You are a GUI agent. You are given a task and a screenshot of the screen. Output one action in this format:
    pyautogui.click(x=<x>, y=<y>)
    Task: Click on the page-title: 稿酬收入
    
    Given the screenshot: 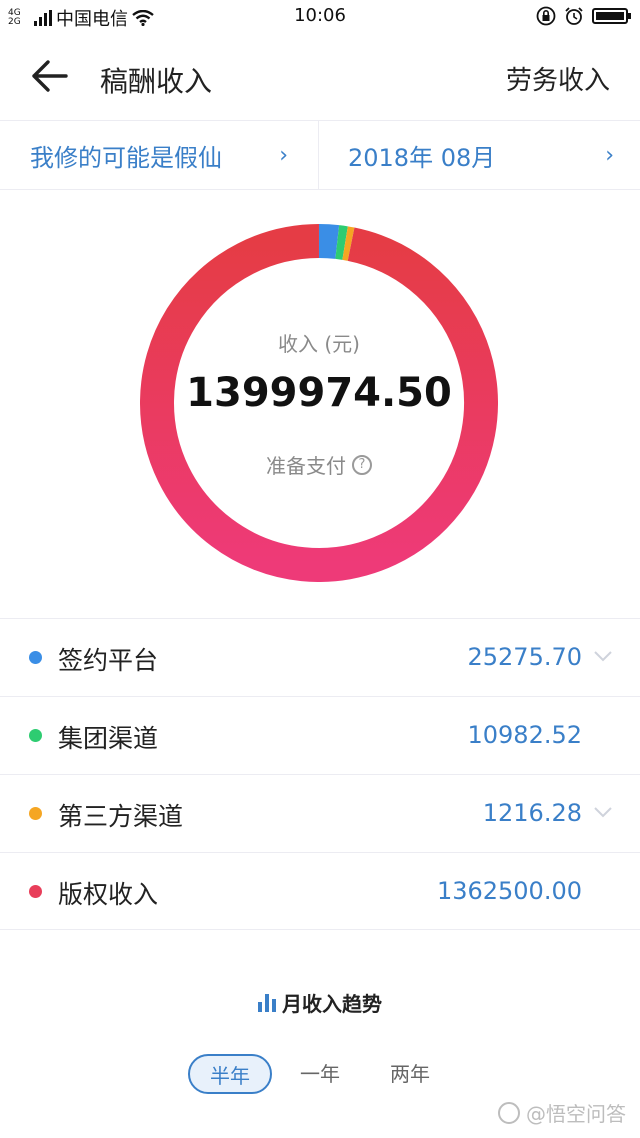 What is the action you would take?
    pyautogui.click(x=156, y=81)
    